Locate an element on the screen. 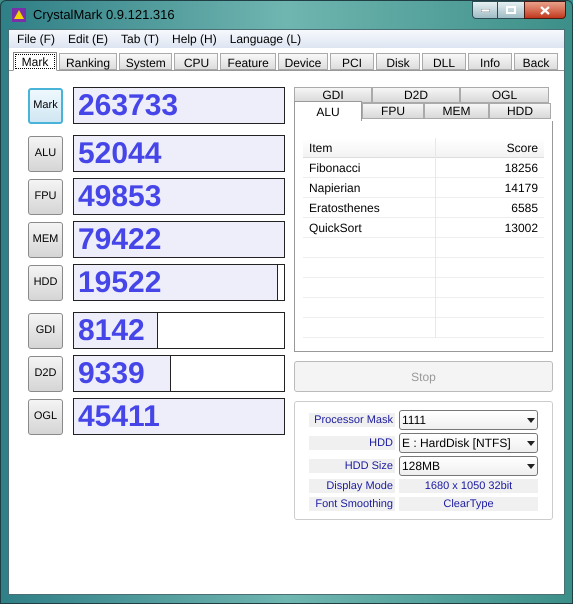 The width and height of the screenshot is (573, 604). subtab: D2D is located at coordinates (416, 95).